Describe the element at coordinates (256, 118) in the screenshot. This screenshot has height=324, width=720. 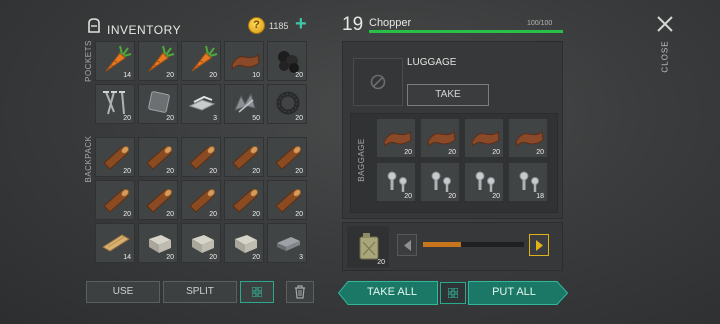
I see `item-quantity: 50` at that location.